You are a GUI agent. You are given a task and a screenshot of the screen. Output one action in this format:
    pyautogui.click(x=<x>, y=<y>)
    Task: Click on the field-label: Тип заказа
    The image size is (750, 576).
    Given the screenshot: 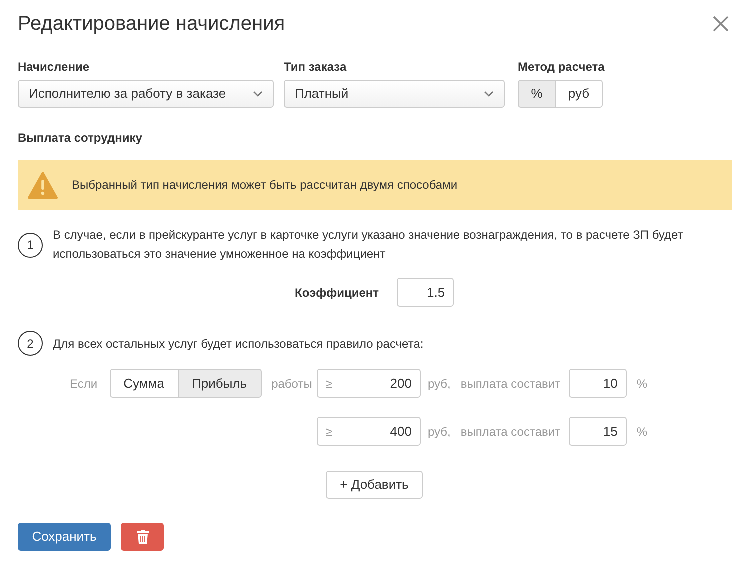 What is the action you would take?
    pyautogui.click(x=316, y=66)
    